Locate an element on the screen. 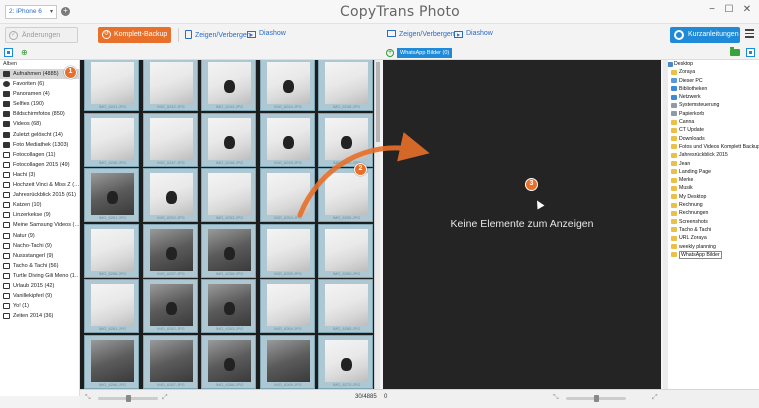  zoom-out-icon: ⤡ is located at coordinates (88, 398).